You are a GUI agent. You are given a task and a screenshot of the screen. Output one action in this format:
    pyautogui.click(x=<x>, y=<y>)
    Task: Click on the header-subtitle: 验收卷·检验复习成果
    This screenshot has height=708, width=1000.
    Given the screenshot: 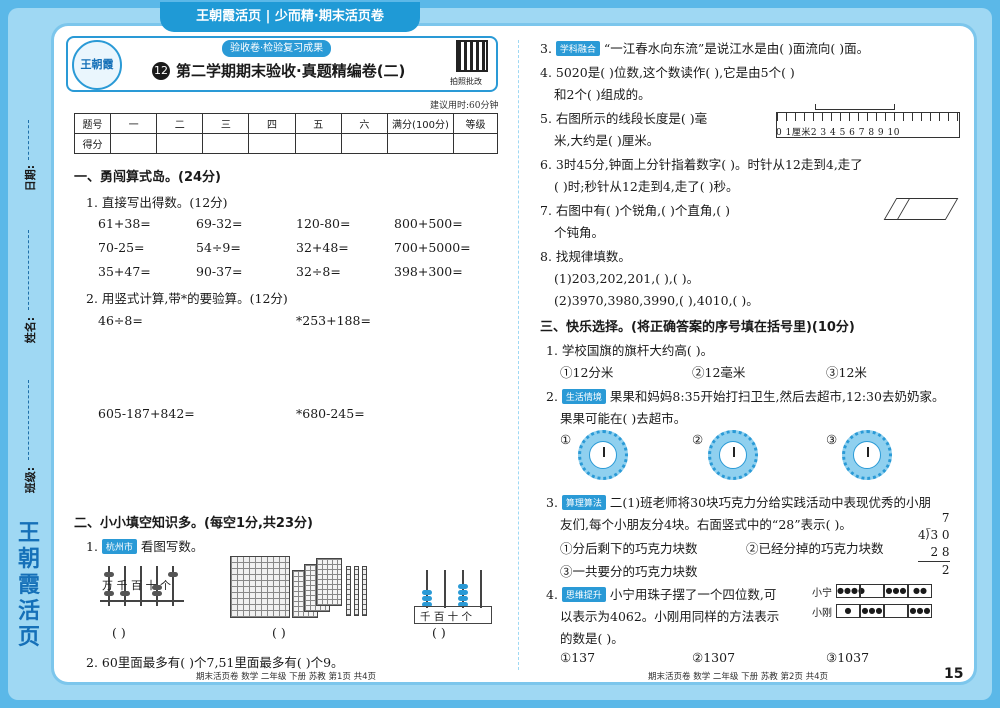 What is the action you would take?
    pyautogui.click(x=277, y=48)
    